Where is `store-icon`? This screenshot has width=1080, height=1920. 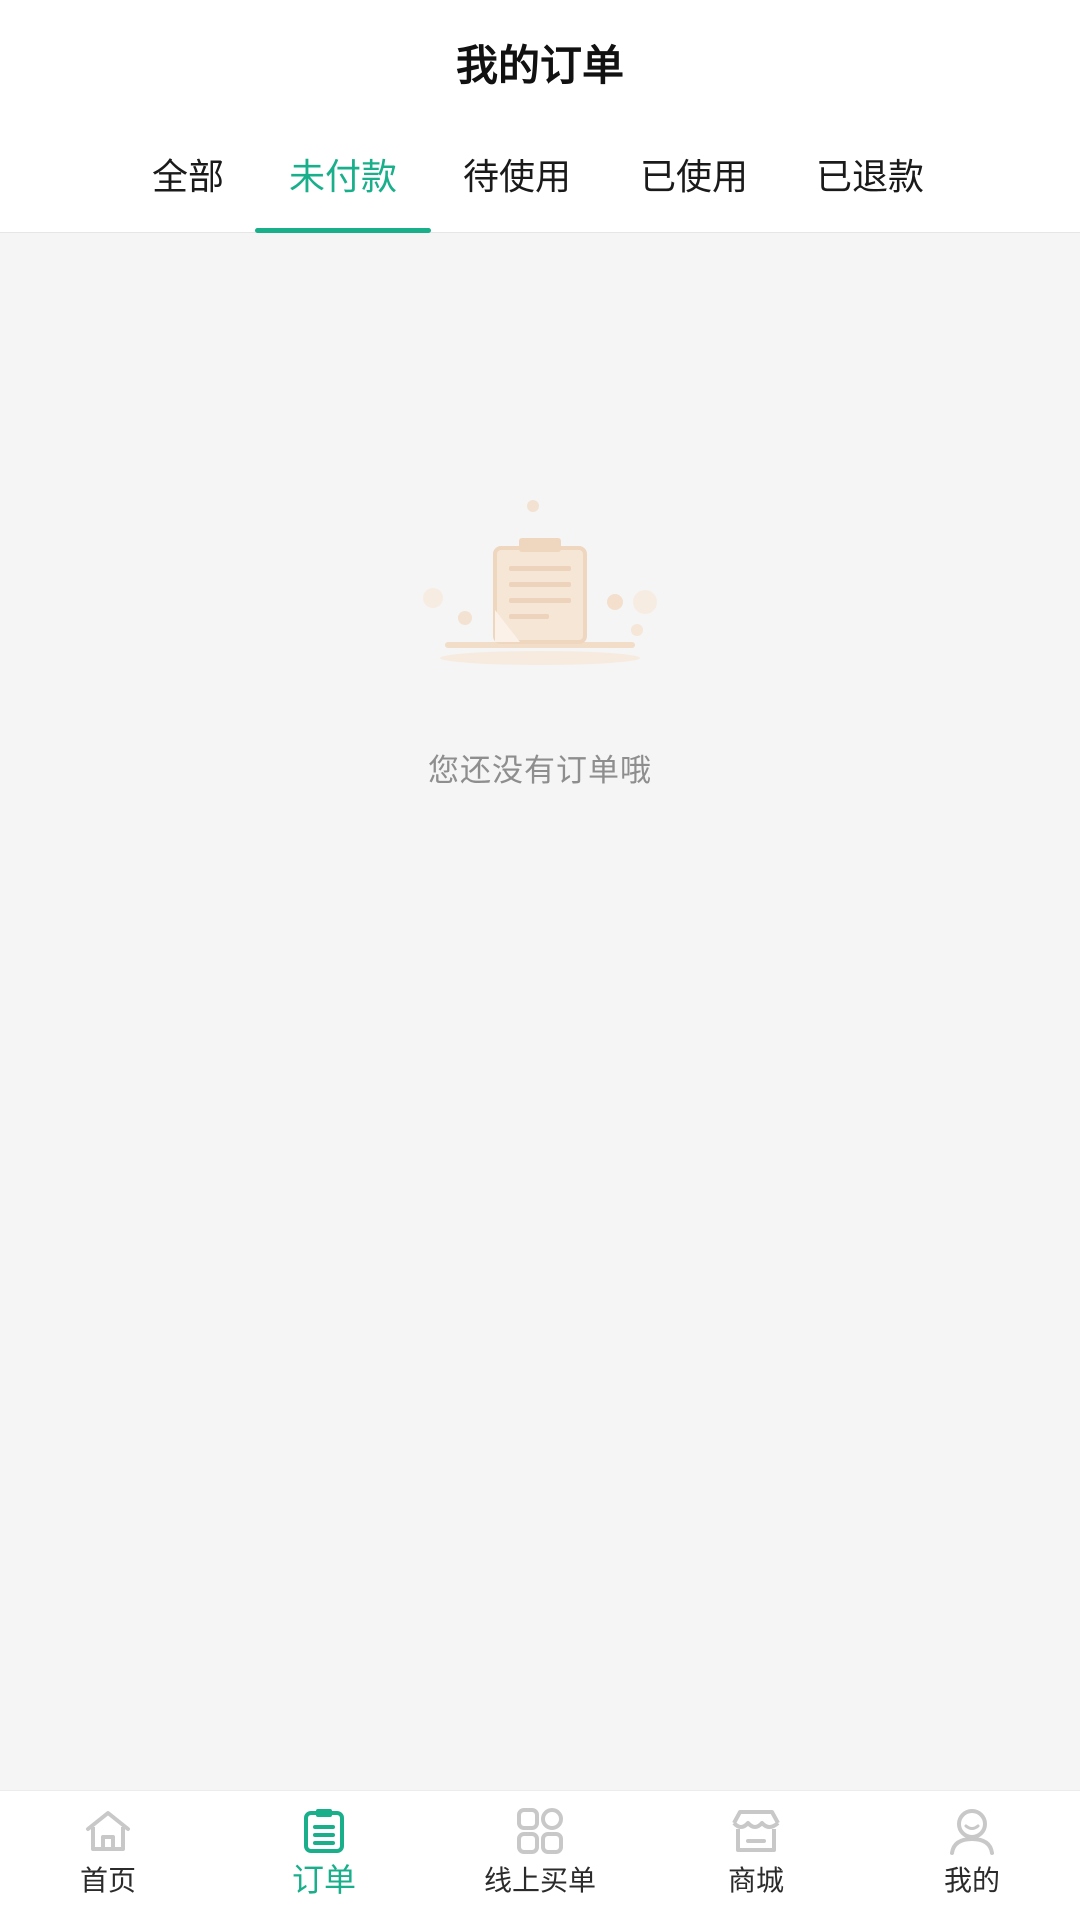 store-icon is located at coordinates (756, 1831).